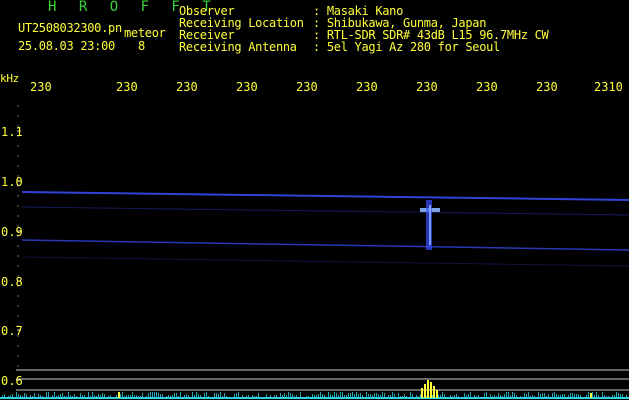 This screenshot has width=629, height=400. What do you see at coordinates (12, 331) in the screenshot?
I see `y-tick-label: 0.7` at bounding box center [12, 331].